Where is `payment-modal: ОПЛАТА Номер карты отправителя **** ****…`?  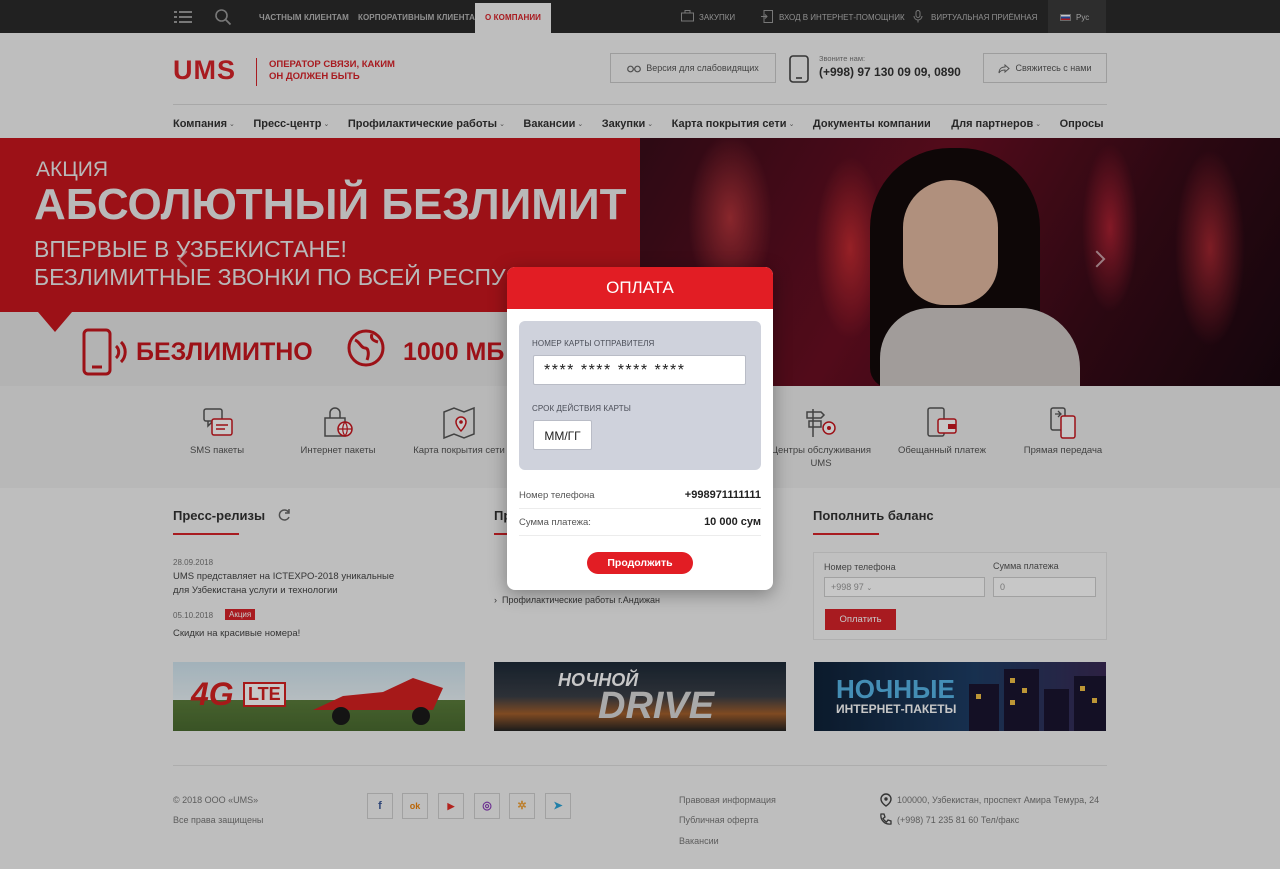 payment-modal: ОПЛАТА Номер карты отправителя **** ****… is located at coordinates (640, 428).